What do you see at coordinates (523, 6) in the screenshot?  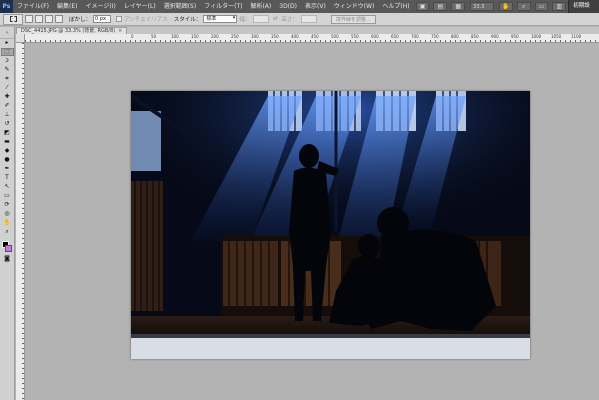 I see `zoom-icon: ⌕` at bounding box center [523, 6].